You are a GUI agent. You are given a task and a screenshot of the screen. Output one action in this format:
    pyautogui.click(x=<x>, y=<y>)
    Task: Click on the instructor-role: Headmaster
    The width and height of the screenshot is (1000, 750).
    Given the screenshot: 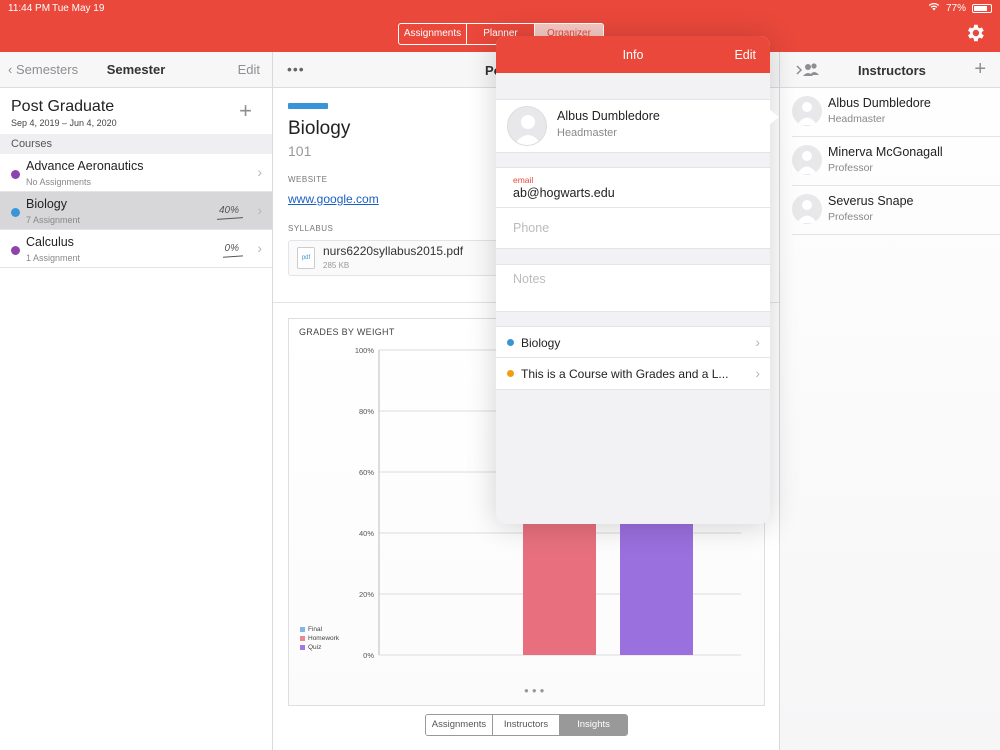 What is the action you would take?
    pyautogui.click(x=587, y=133)
    